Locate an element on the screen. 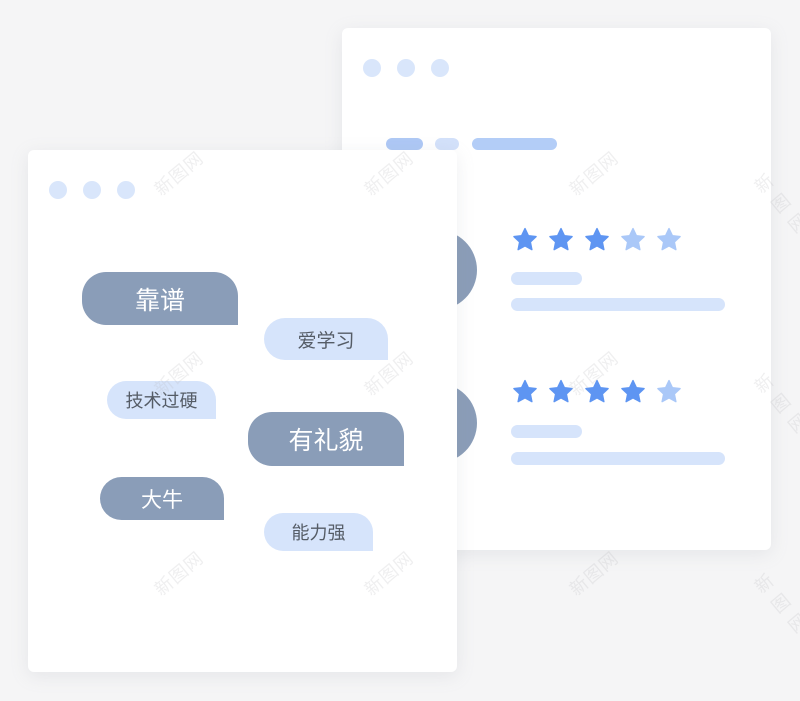  tag-bubble: 靠谱 is located at coordinates (160, 298).